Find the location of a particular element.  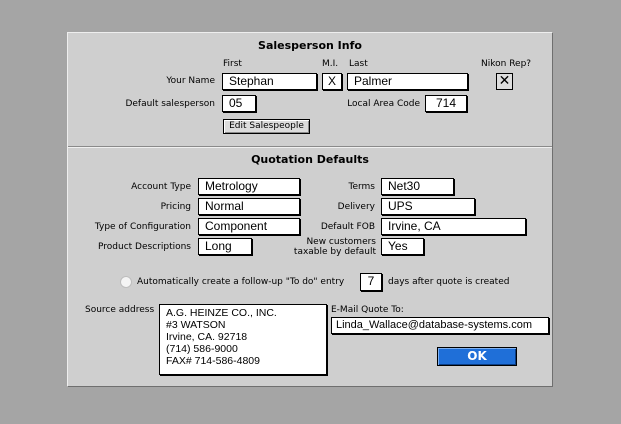

configuration-type-field: Component is located at coordinates (249, 226).